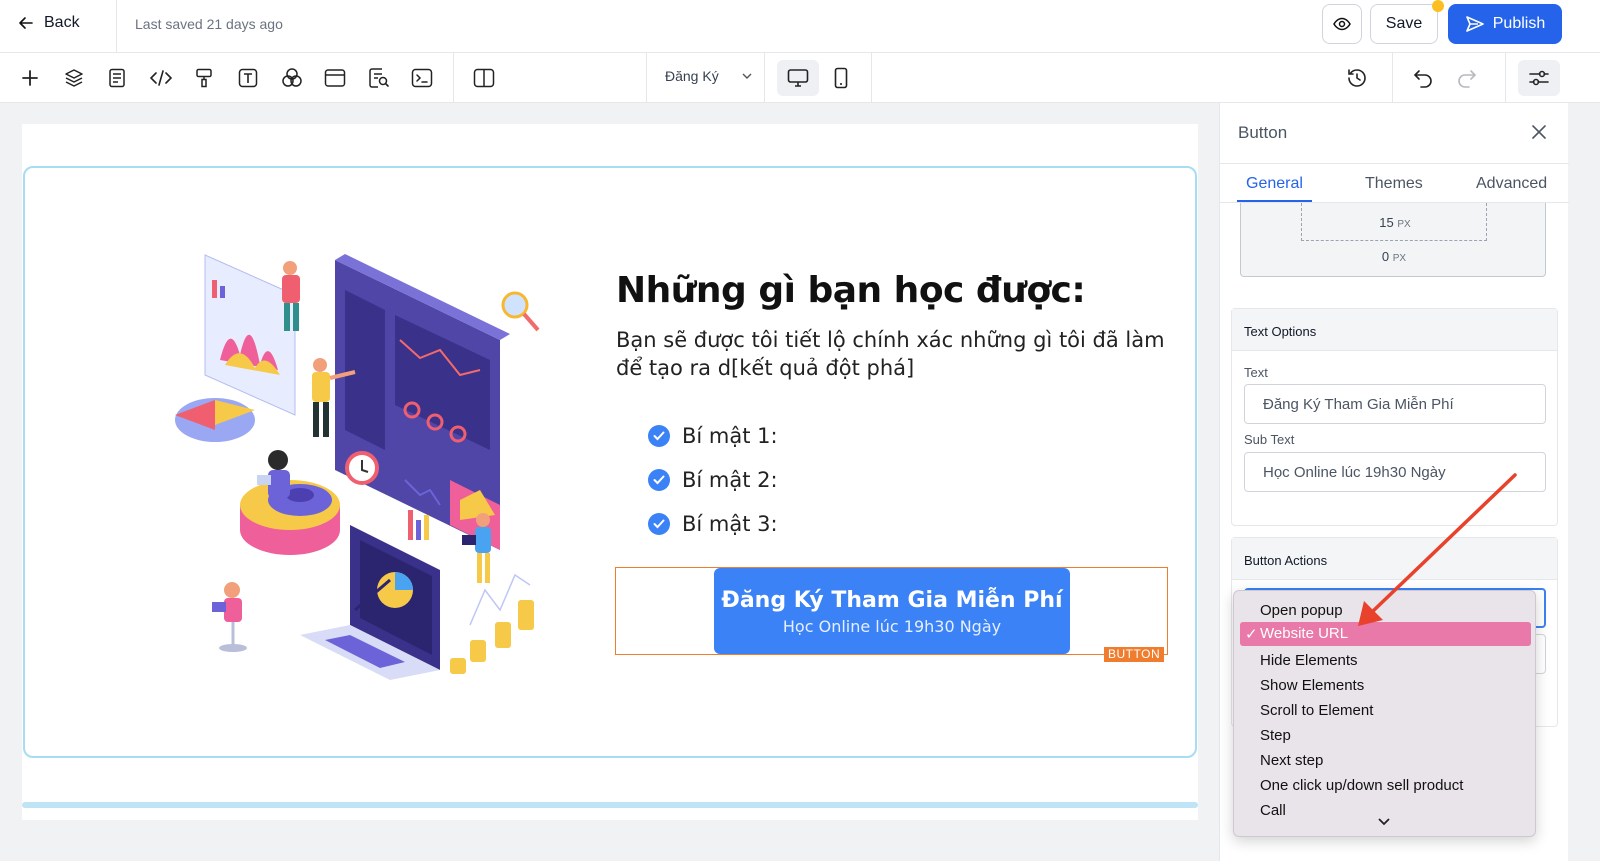 Image resolution: width=1600 pixels, height=861 pixels. I want to click on margin-bottom-value: 0 PX, so click(1394, 256).